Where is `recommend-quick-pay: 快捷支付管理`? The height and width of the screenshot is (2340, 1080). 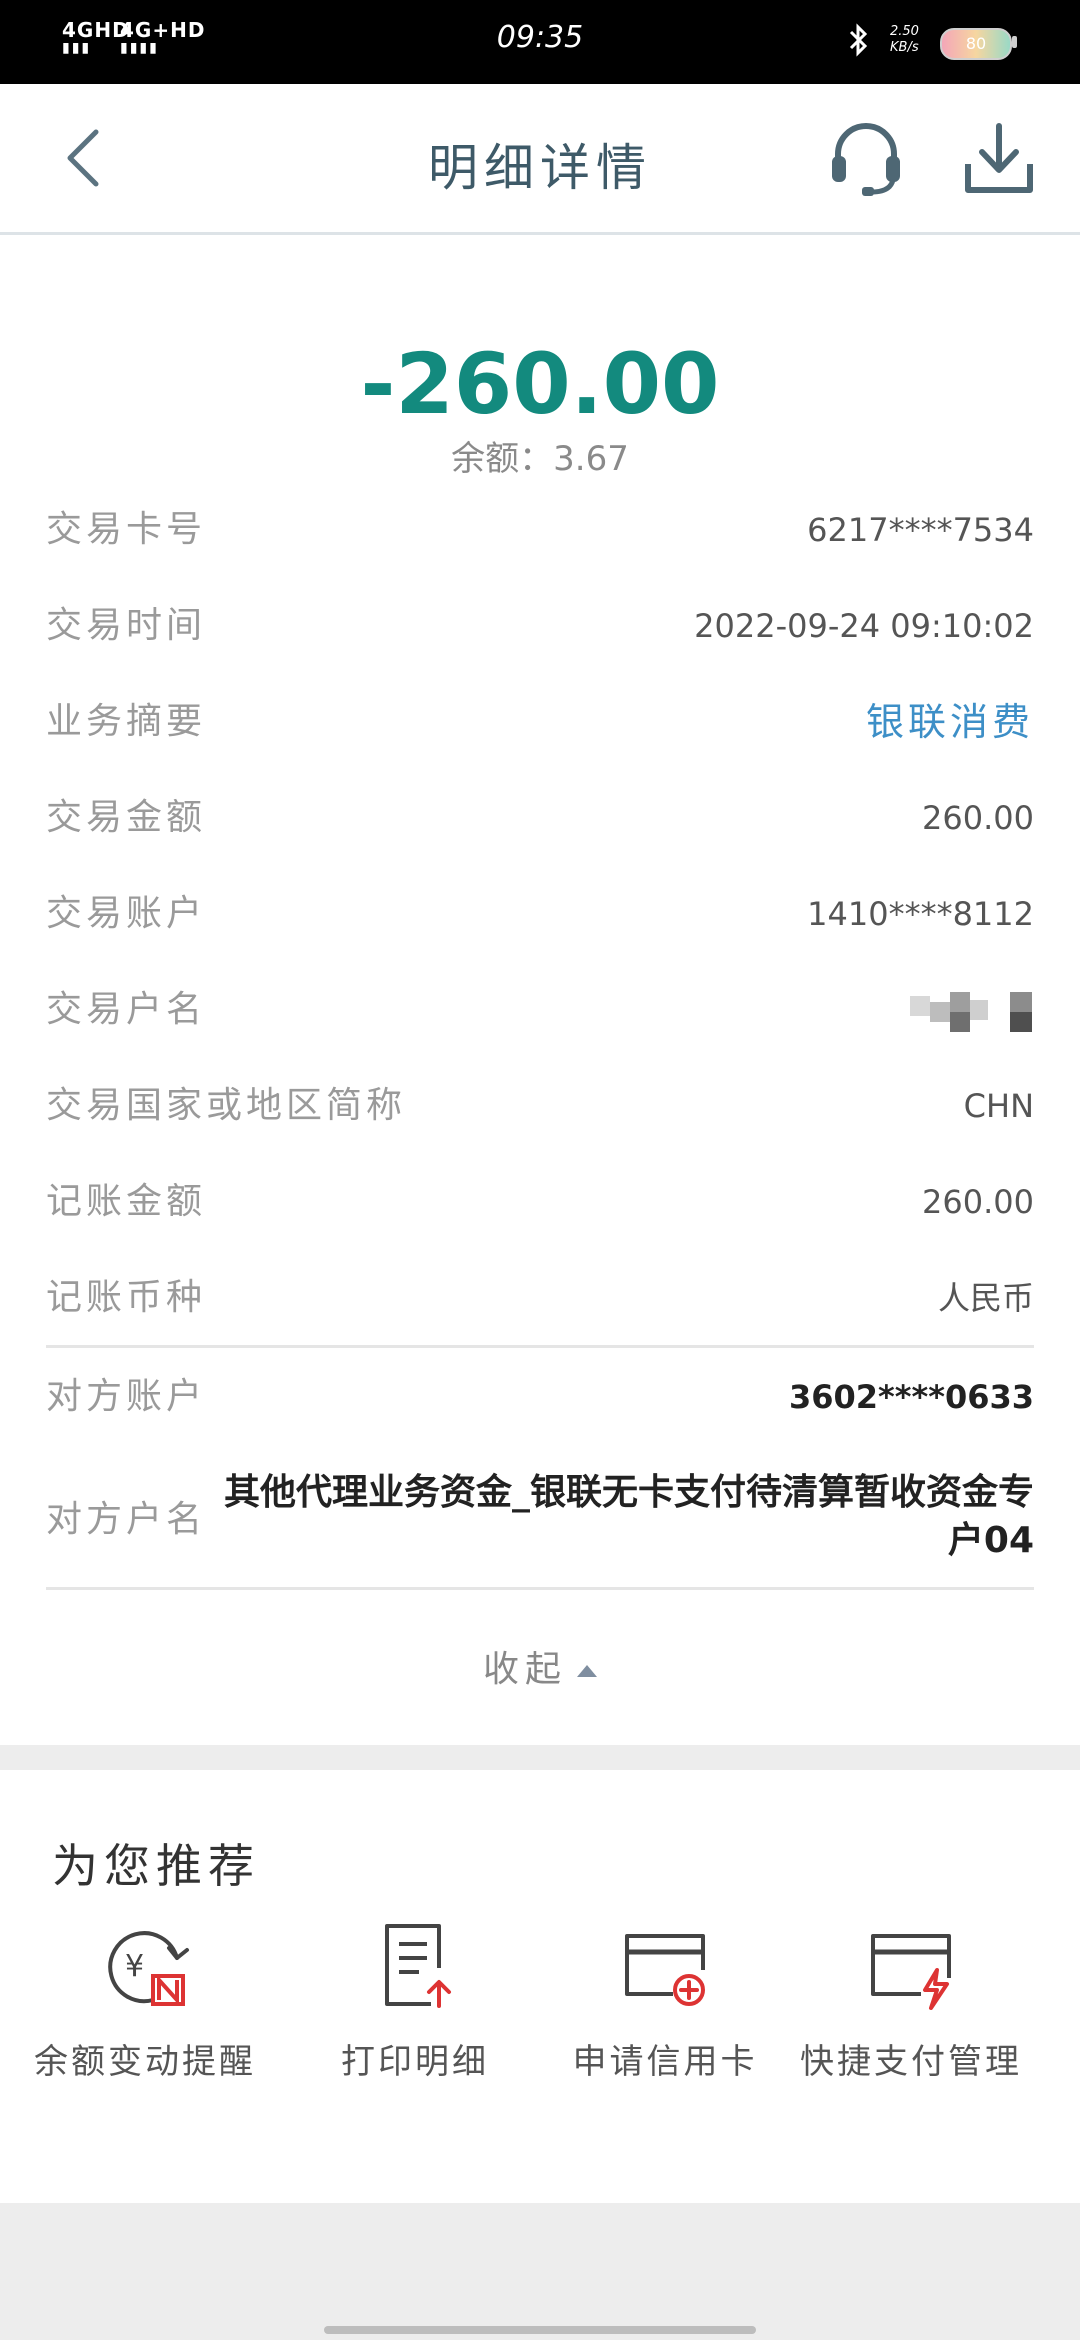
recommend-quick-pay: 快捷支付管理 is located at coordinates (911, 2000).